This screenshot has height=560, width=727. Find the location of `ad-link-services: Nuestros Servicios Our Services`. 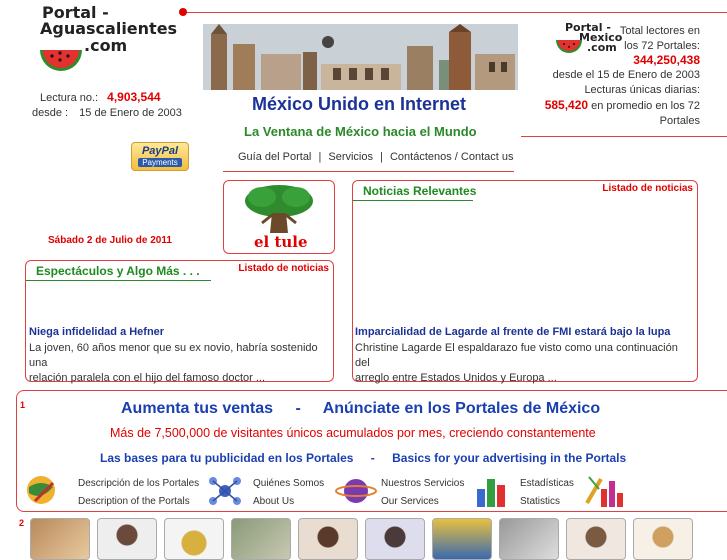

ad-link-services: Nuestros Servicios Our Services is located at coordinates (422, 493).